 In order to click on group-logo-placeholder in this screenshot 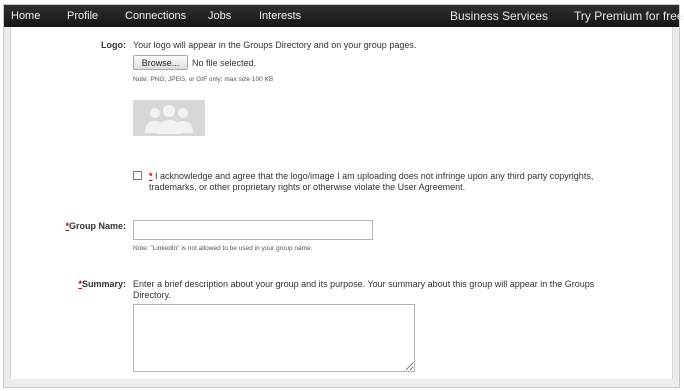, I will do `click(169, 118)`.